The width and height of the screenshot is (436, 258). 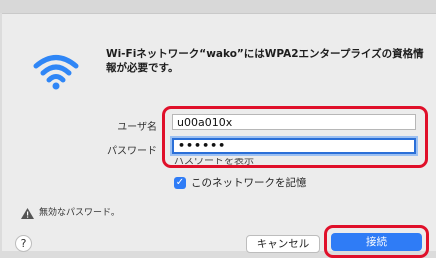 What do you see at coordinates (27, 213) in the screenshot?
I see `warning-triangle-icon` at bounding box center [27, 213].